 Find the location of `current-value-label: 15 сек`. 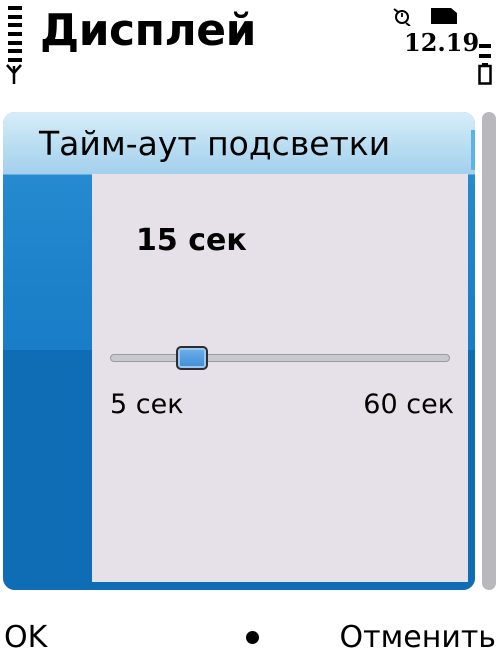

current-value-label: 15 сек is located at coordinates (191, 240).